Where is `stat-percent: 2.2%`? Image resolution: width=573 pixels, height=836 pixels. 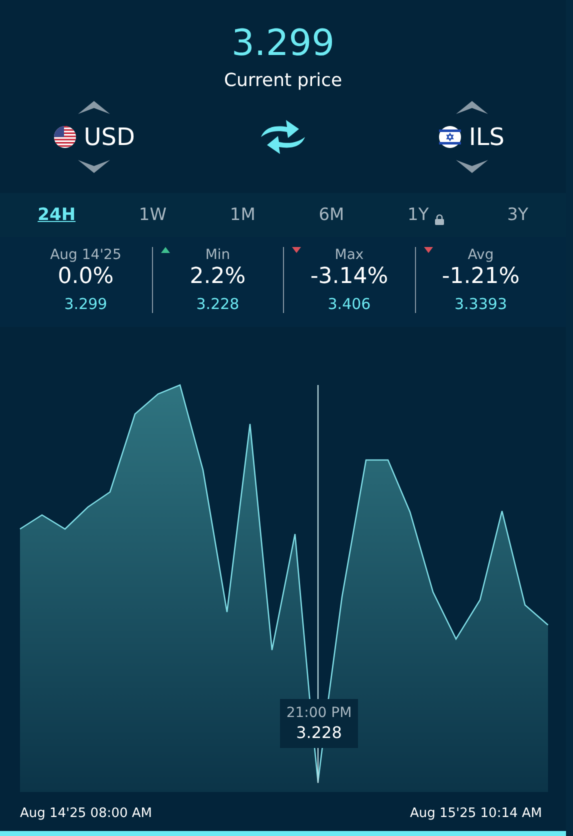 stat-percent: 2.2% is located at coordinates (218, 276).